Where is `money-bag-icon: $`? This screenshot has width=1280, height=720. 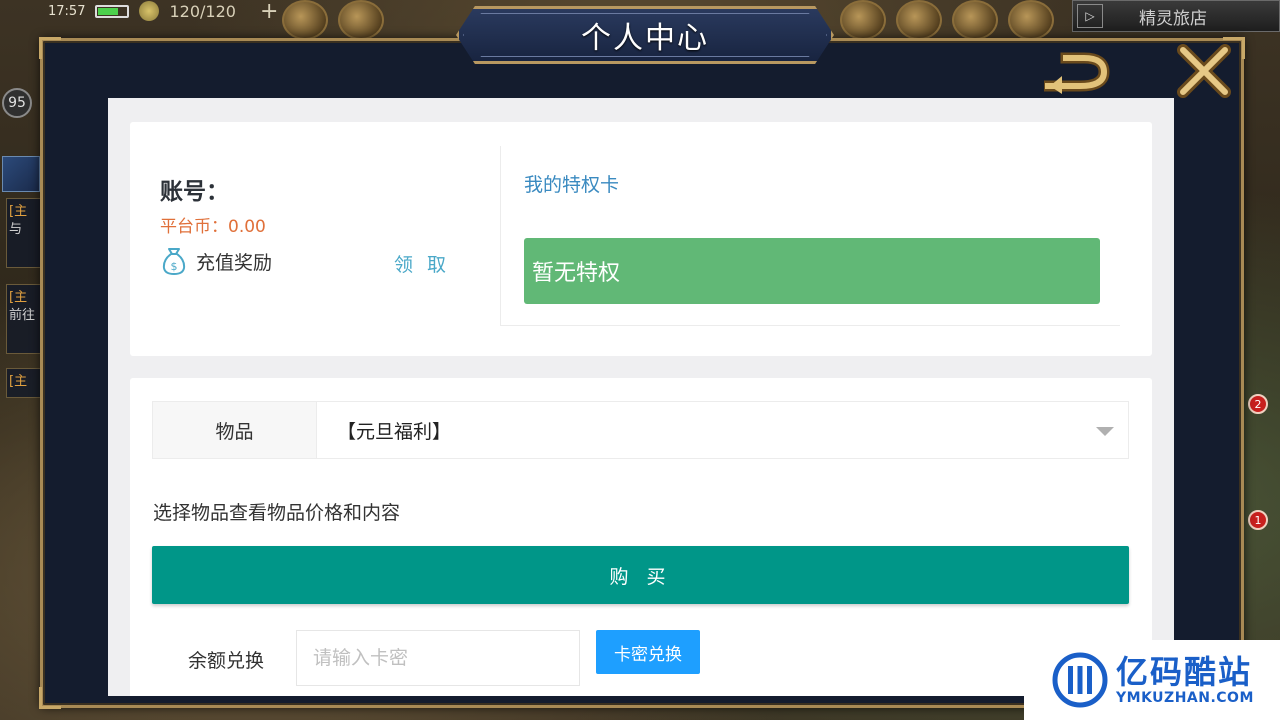
money-bag-icon: $ is located at coordinates (174, 261).